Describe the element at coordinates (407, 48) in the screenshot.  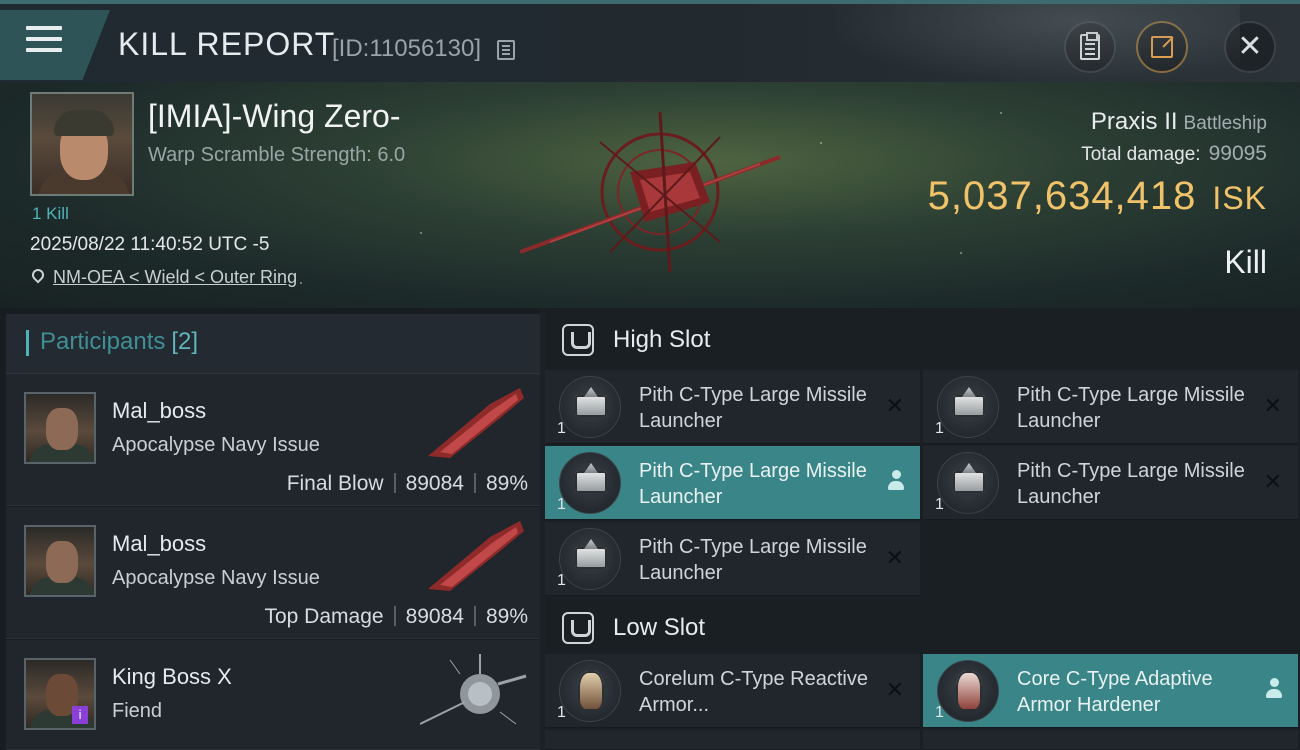
I see `report-id: [ID:11056130]` at that location.